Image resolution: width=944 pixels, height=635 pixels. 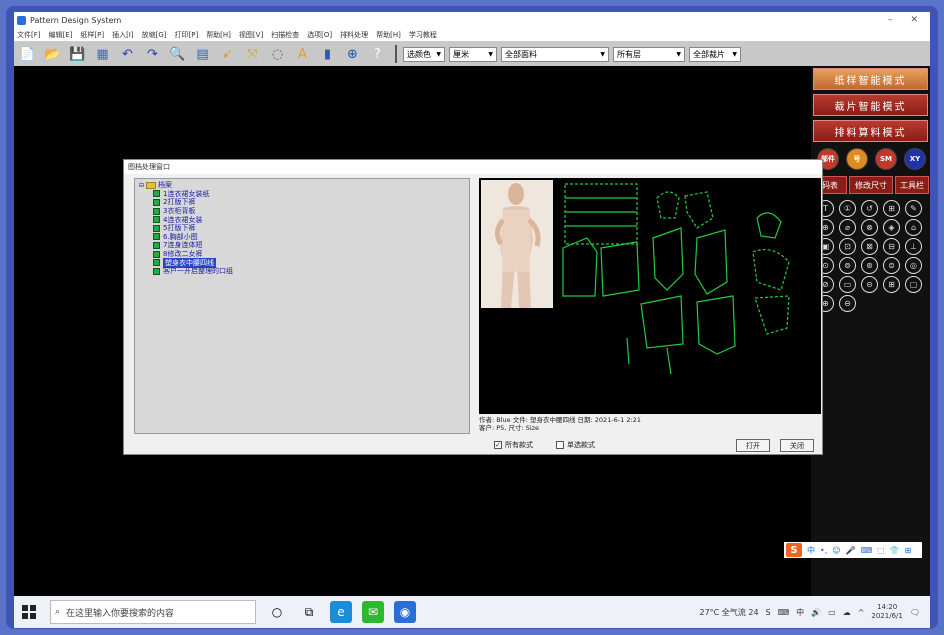 I want to click on new-icon: 📄, so click(x=27, y=54).